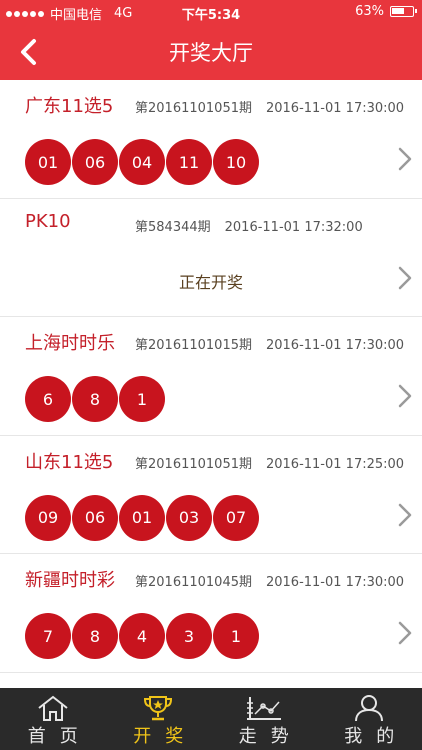 The height and width of the screenshot is (750, 422). What do you see at coordinates (59, 736) in the screenshot?
I see `tab-label: 首页` at bounding box center [59, 736].